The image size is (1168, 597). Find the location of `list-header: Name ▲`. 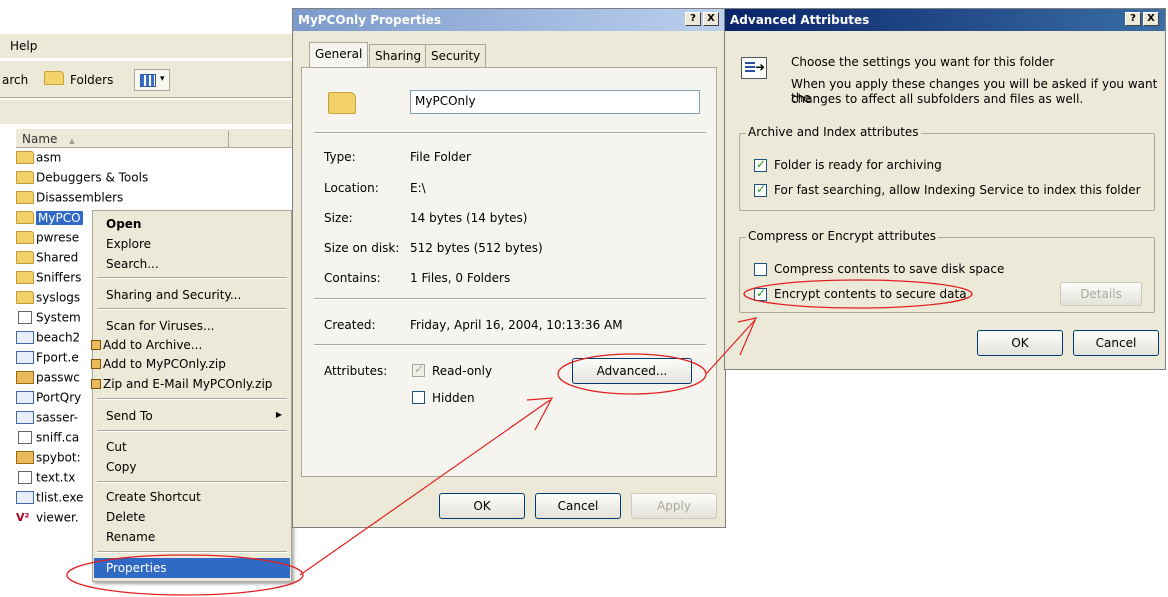

list-header: Name ▲ is located at coordinates (158, 138).